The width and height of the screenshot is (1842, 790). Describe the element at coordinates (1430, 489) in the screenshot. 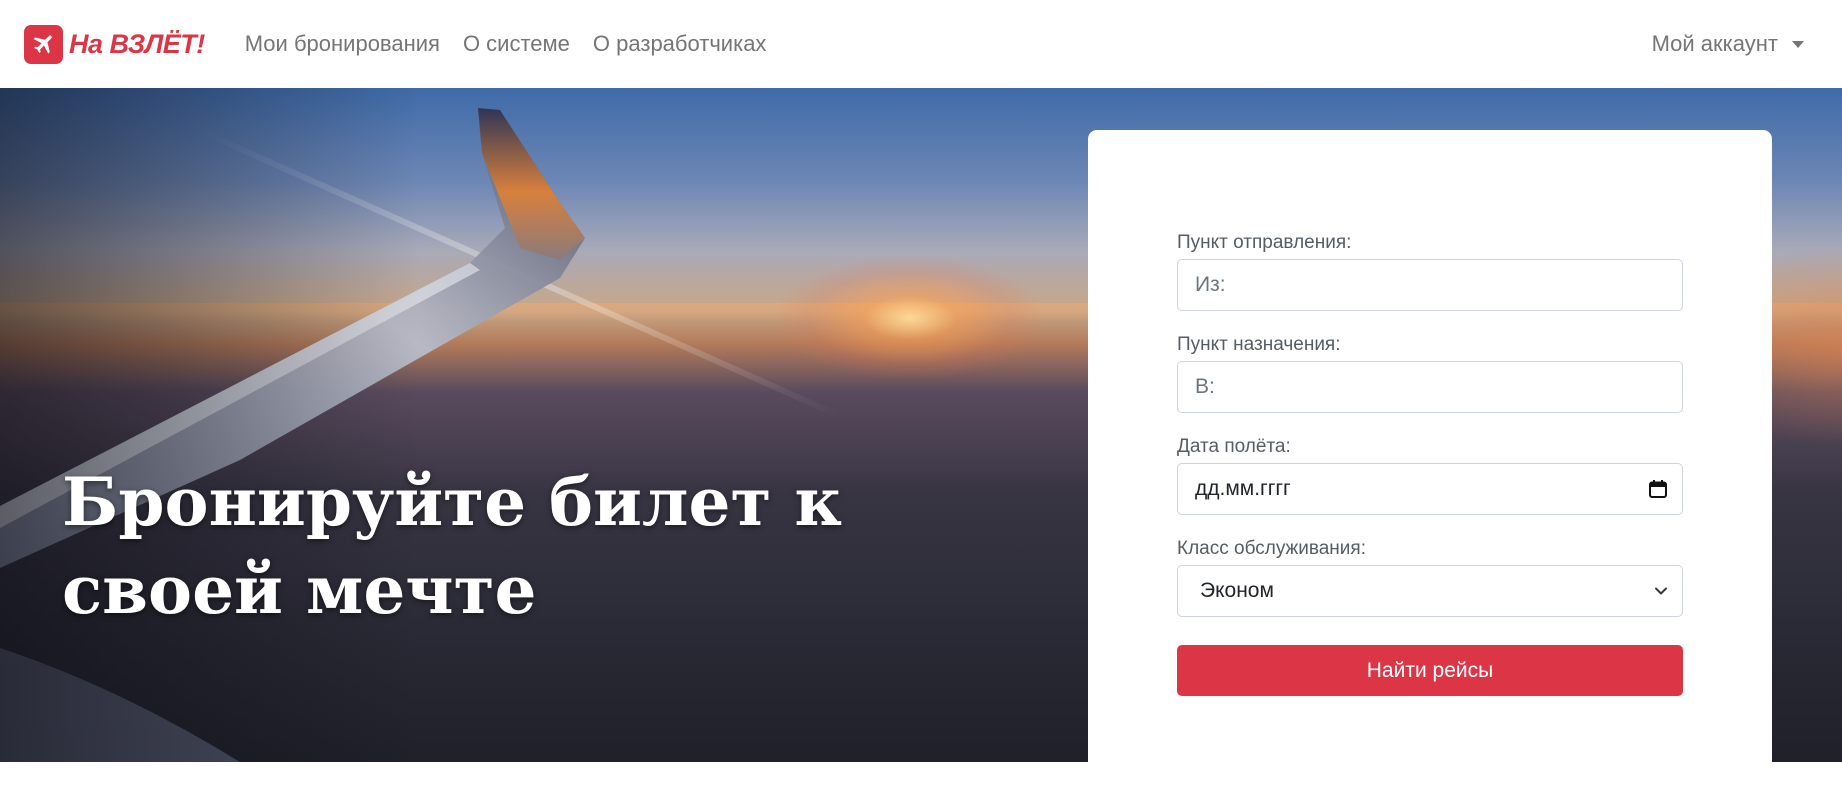

I see `date-input: дд.мм.гггг` at that location.